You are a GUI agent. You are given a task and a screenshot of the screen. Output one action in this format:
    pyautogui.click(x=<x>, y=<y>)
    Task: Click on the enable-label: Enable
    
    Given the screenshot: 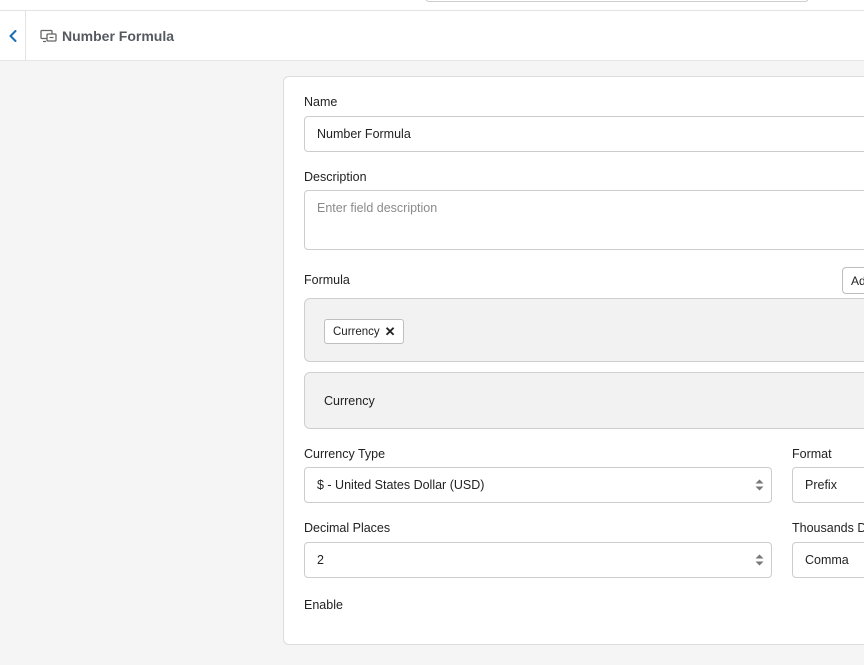 What is the action you would take?
    pyautogui.click(x=323, y=605)
    